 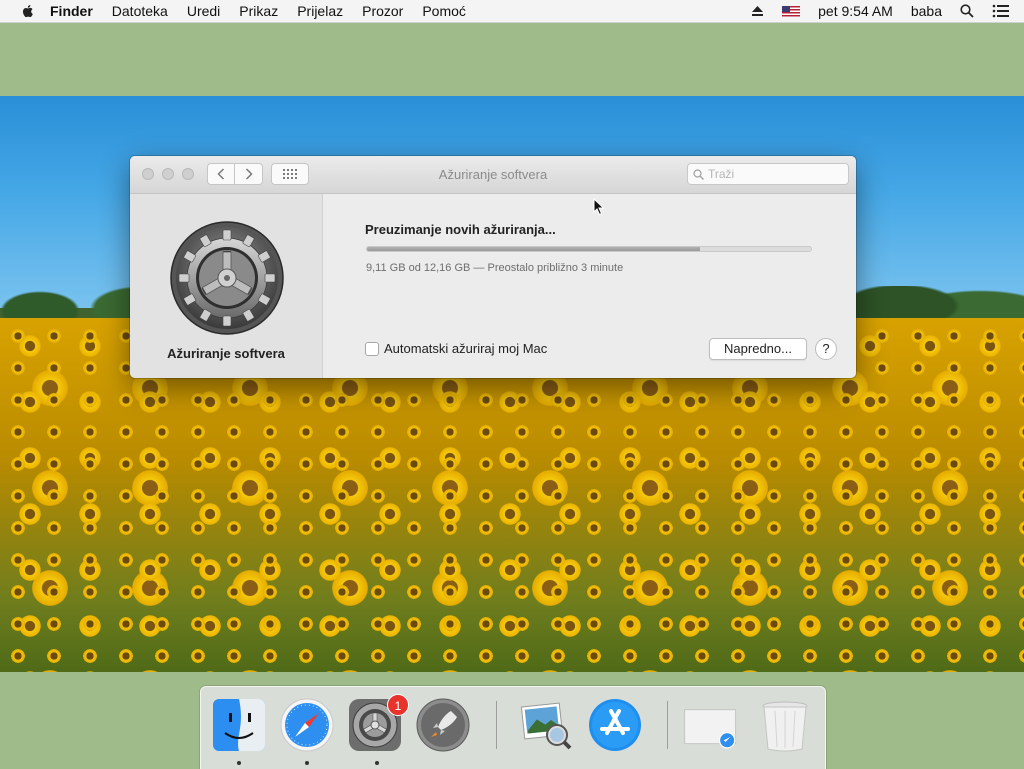 What do you see at coordinates (615, 725) in the screenshot?
I see `app-store-icon` at bounding box center [615, 725].